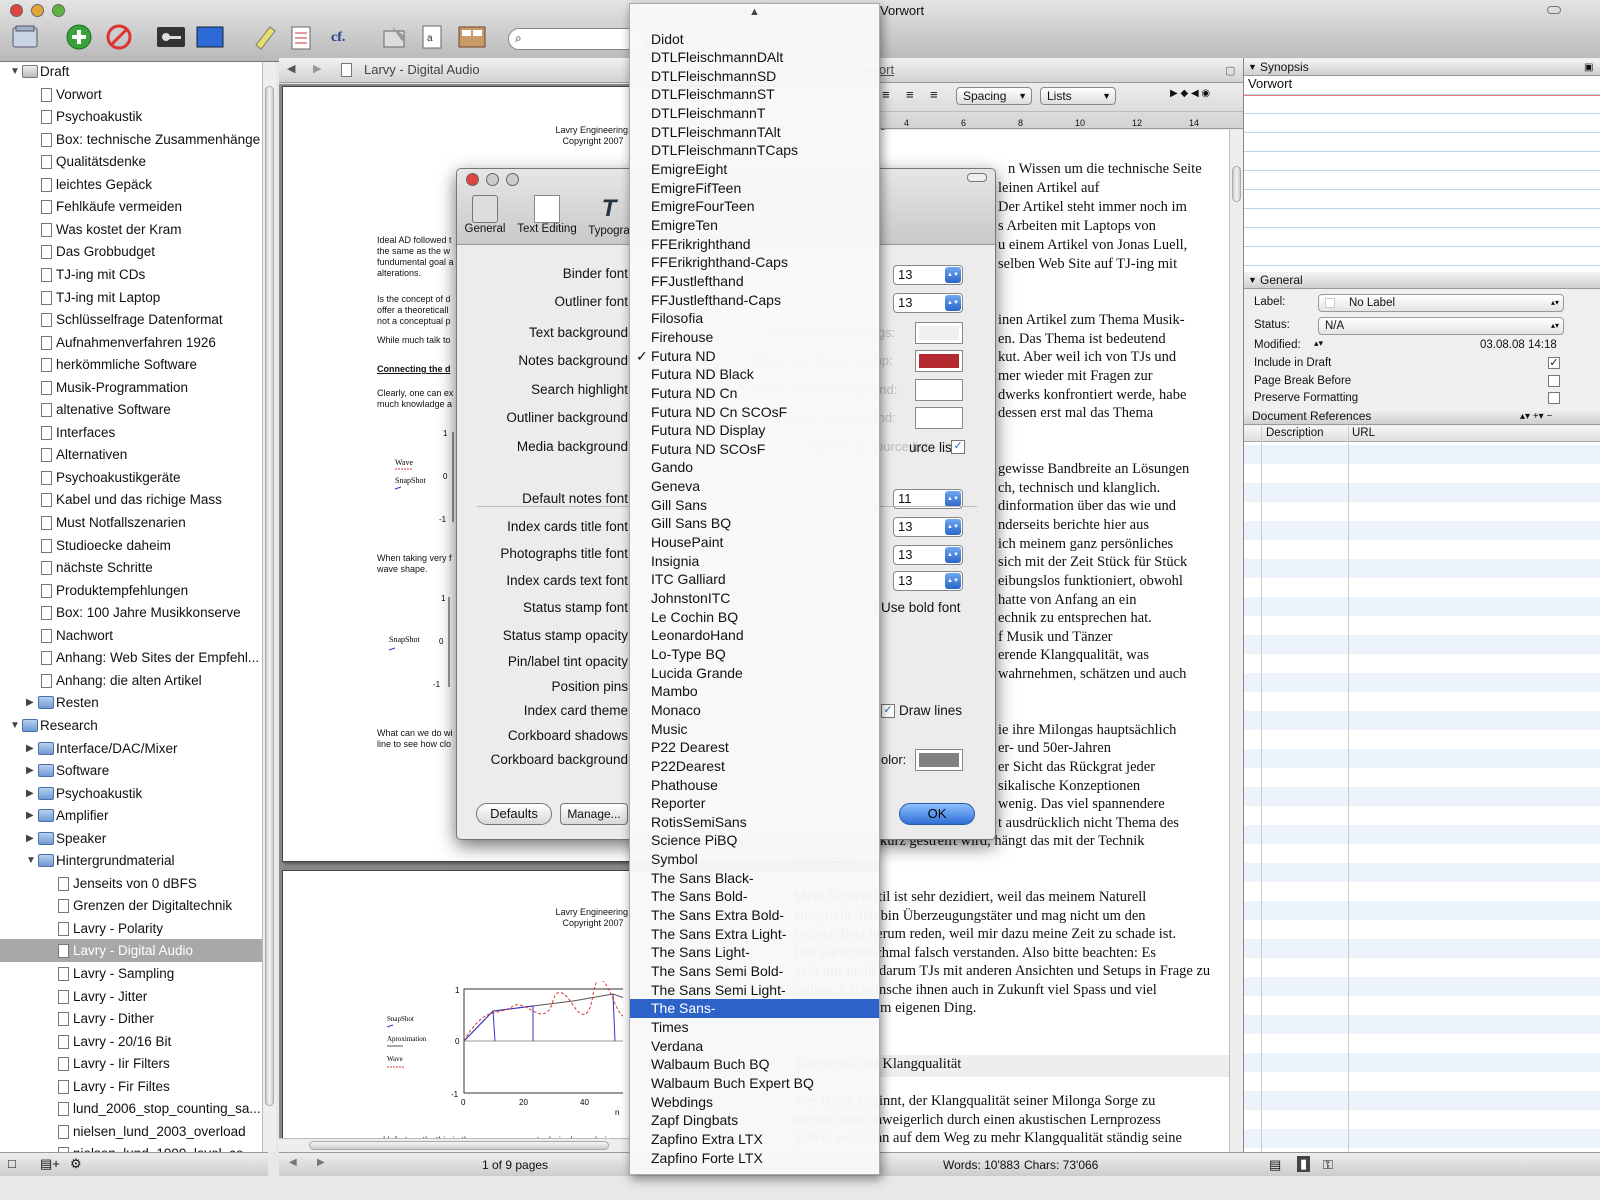  I want to click on font-menu-item: Reporter, so click(754, 803).